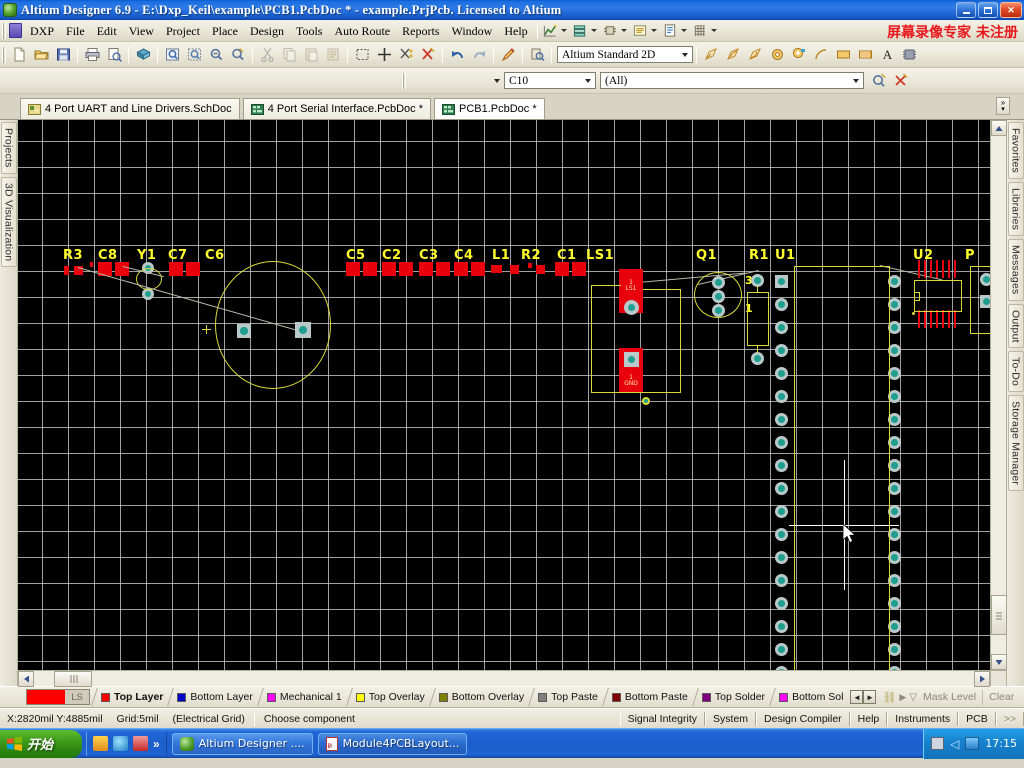  Describe the element at coordinates (938, 743) in the screenshot. I see `calculator-icon` at that location.